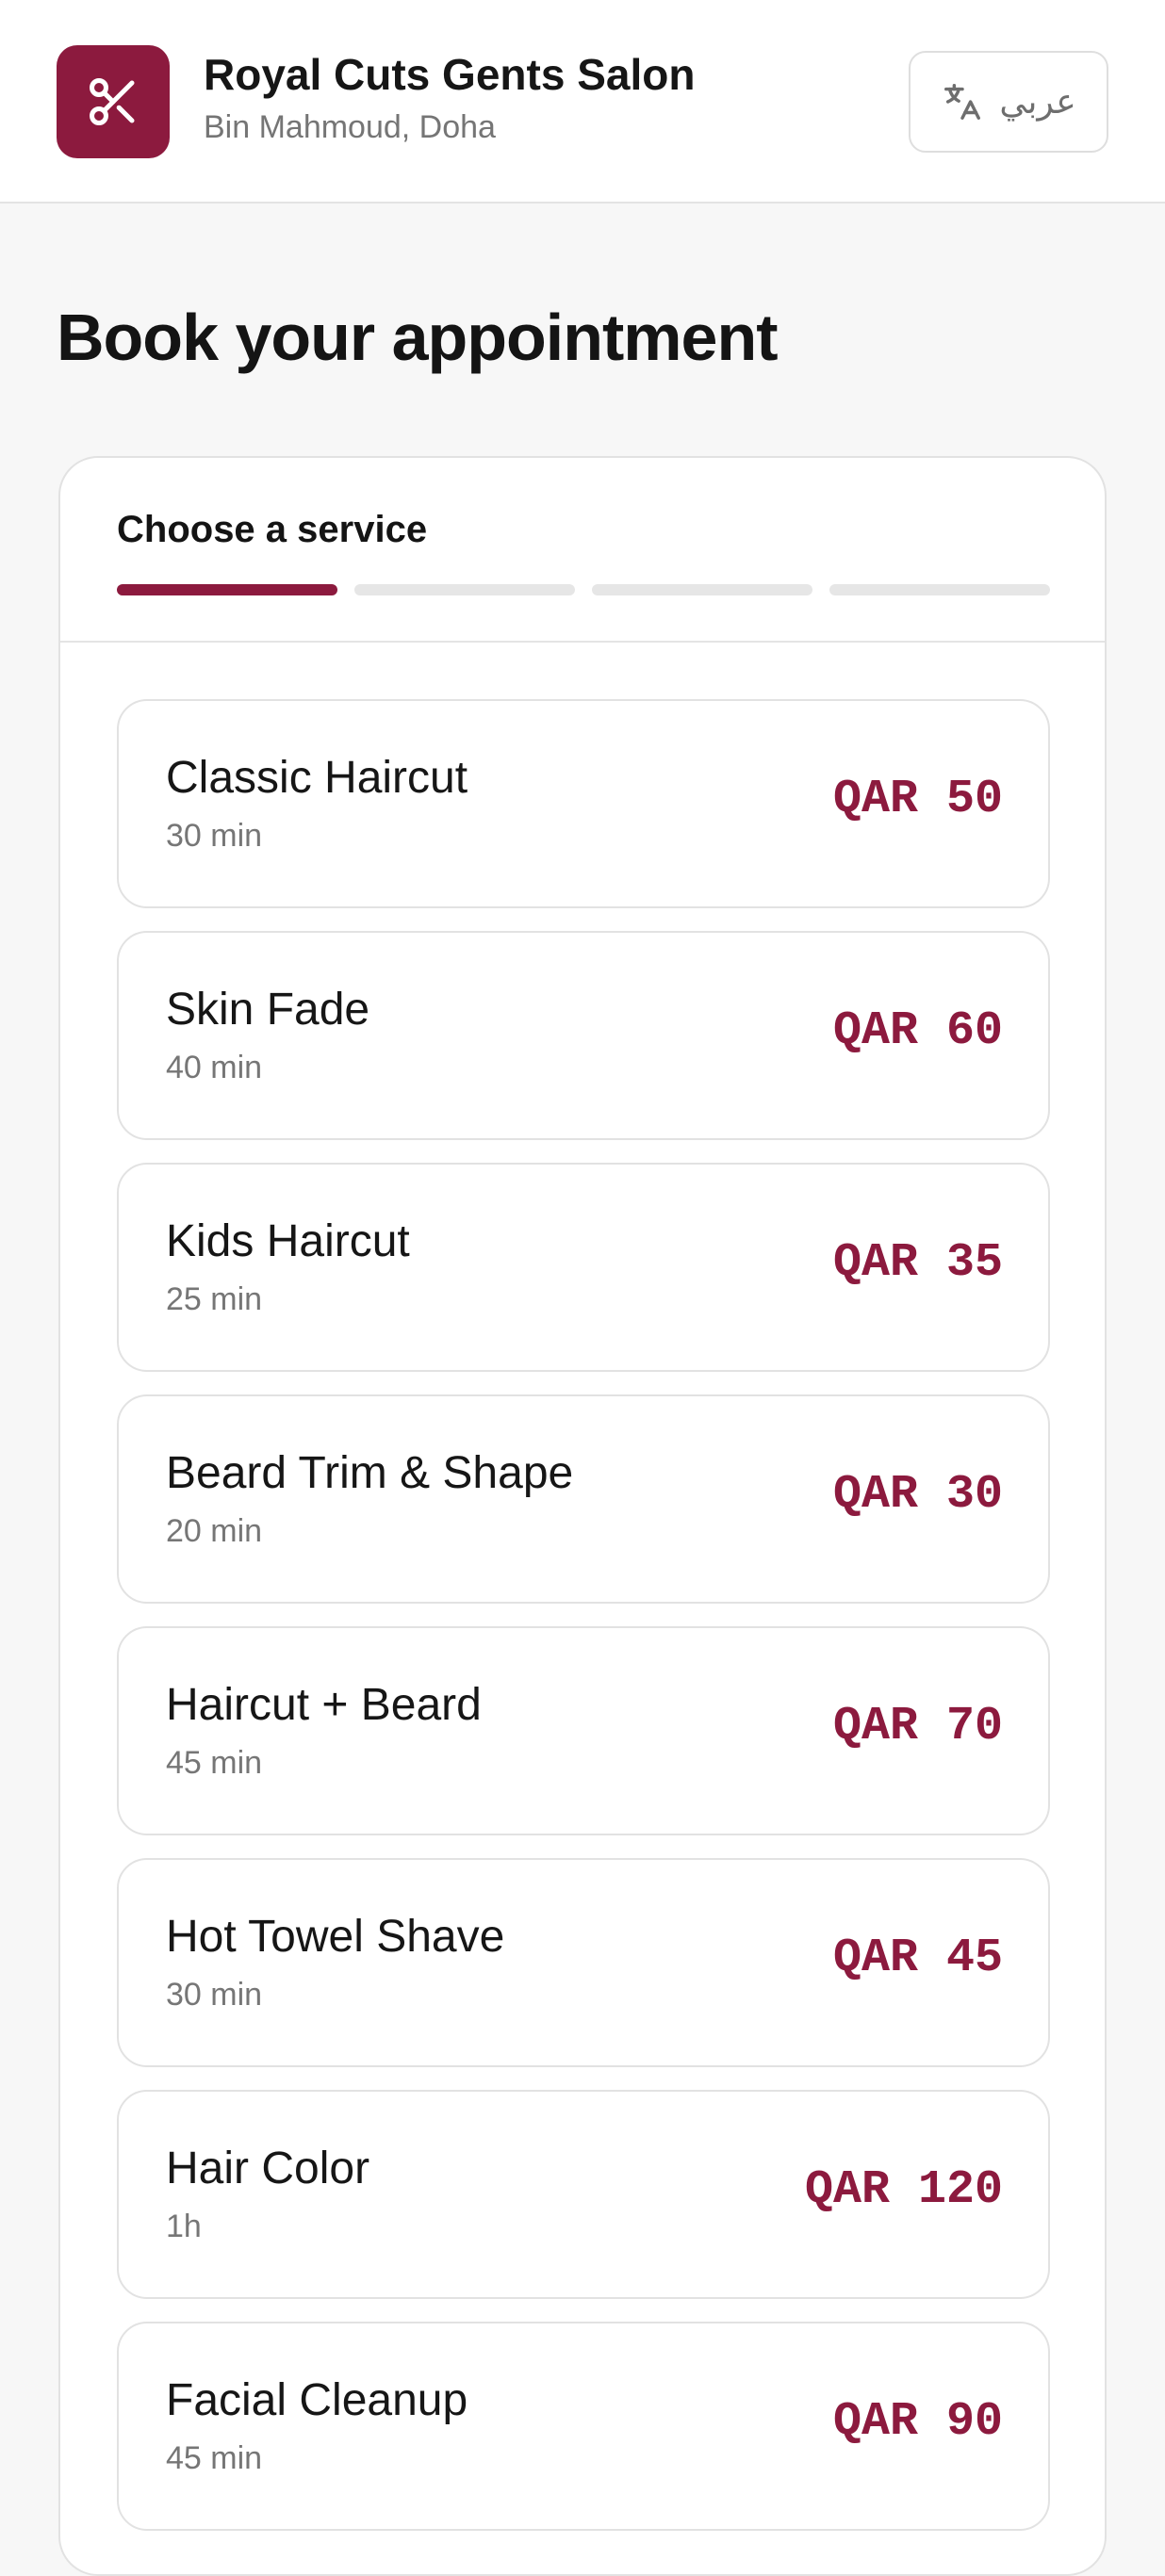 Image resolution: width=1165 pixels, height=2576 pixels. I want to click on card-divider, so click(582, 642).